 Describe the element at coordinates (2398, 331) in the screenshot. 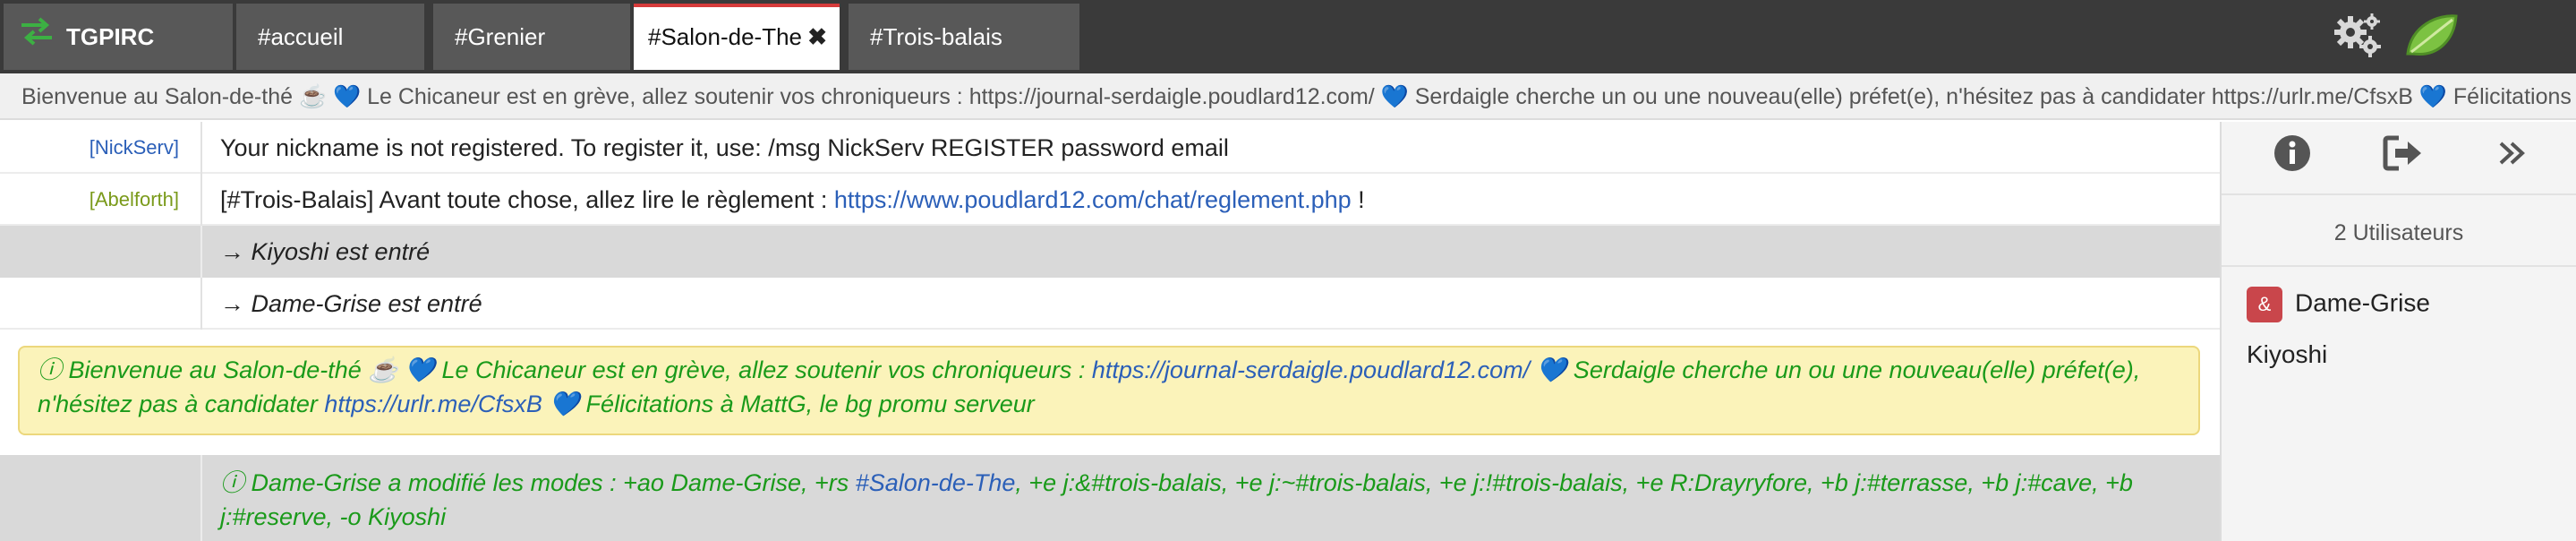

I see `user-list-panel: 2 Utilisateurs & Dame-Grise Kiyoshi` at that location.